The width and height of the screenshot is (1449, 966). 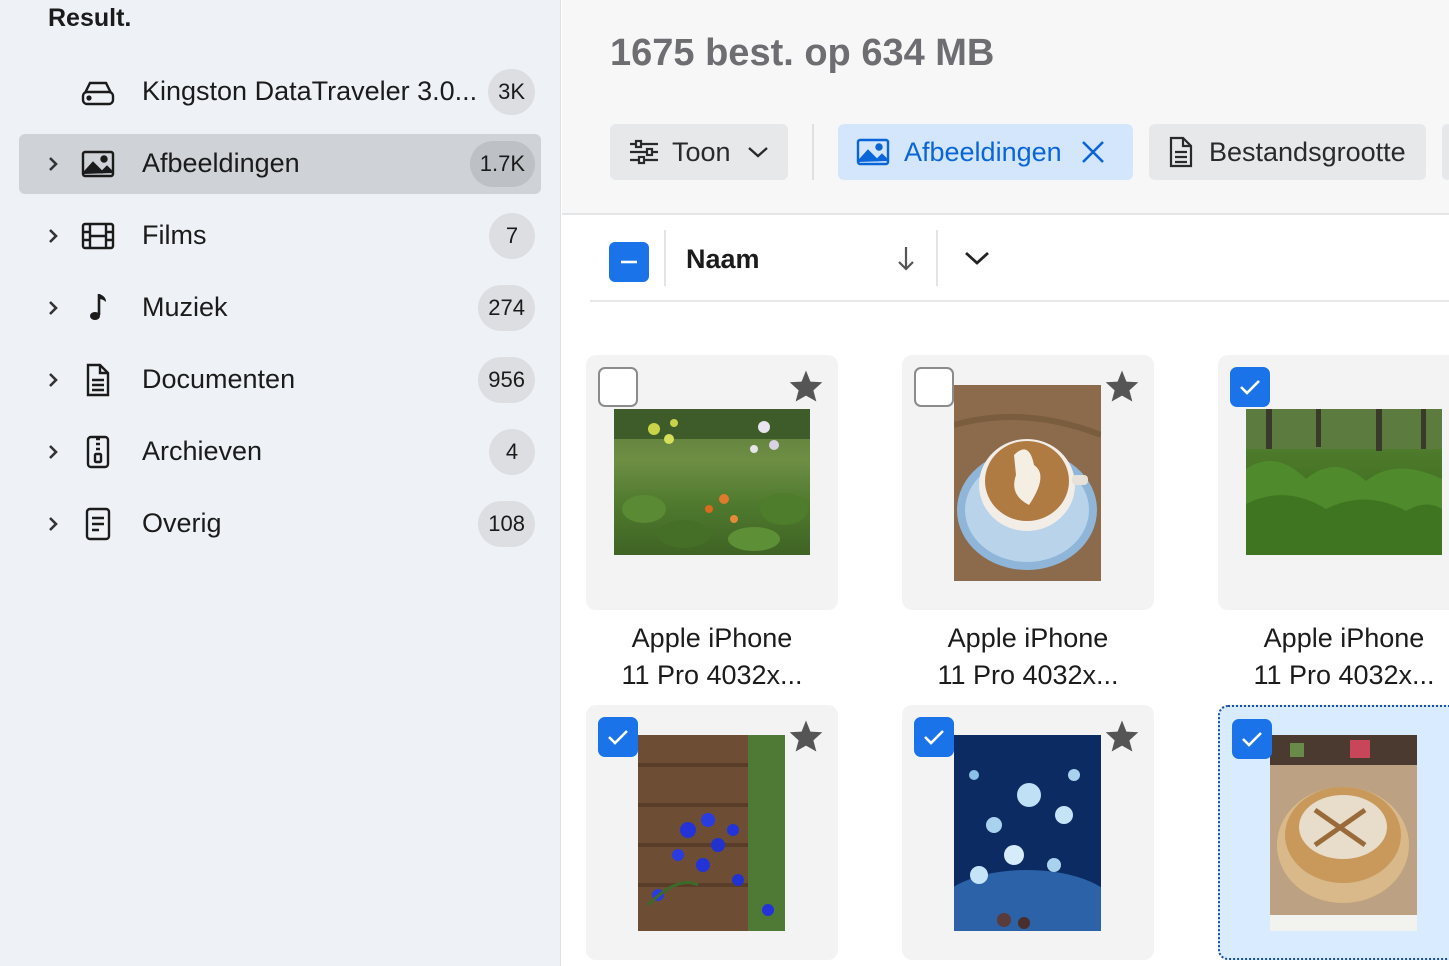 What do you see at coordinates (813, 152) in the screenshot?
I see `toolbar-divider` at bounding box center [813, 152].